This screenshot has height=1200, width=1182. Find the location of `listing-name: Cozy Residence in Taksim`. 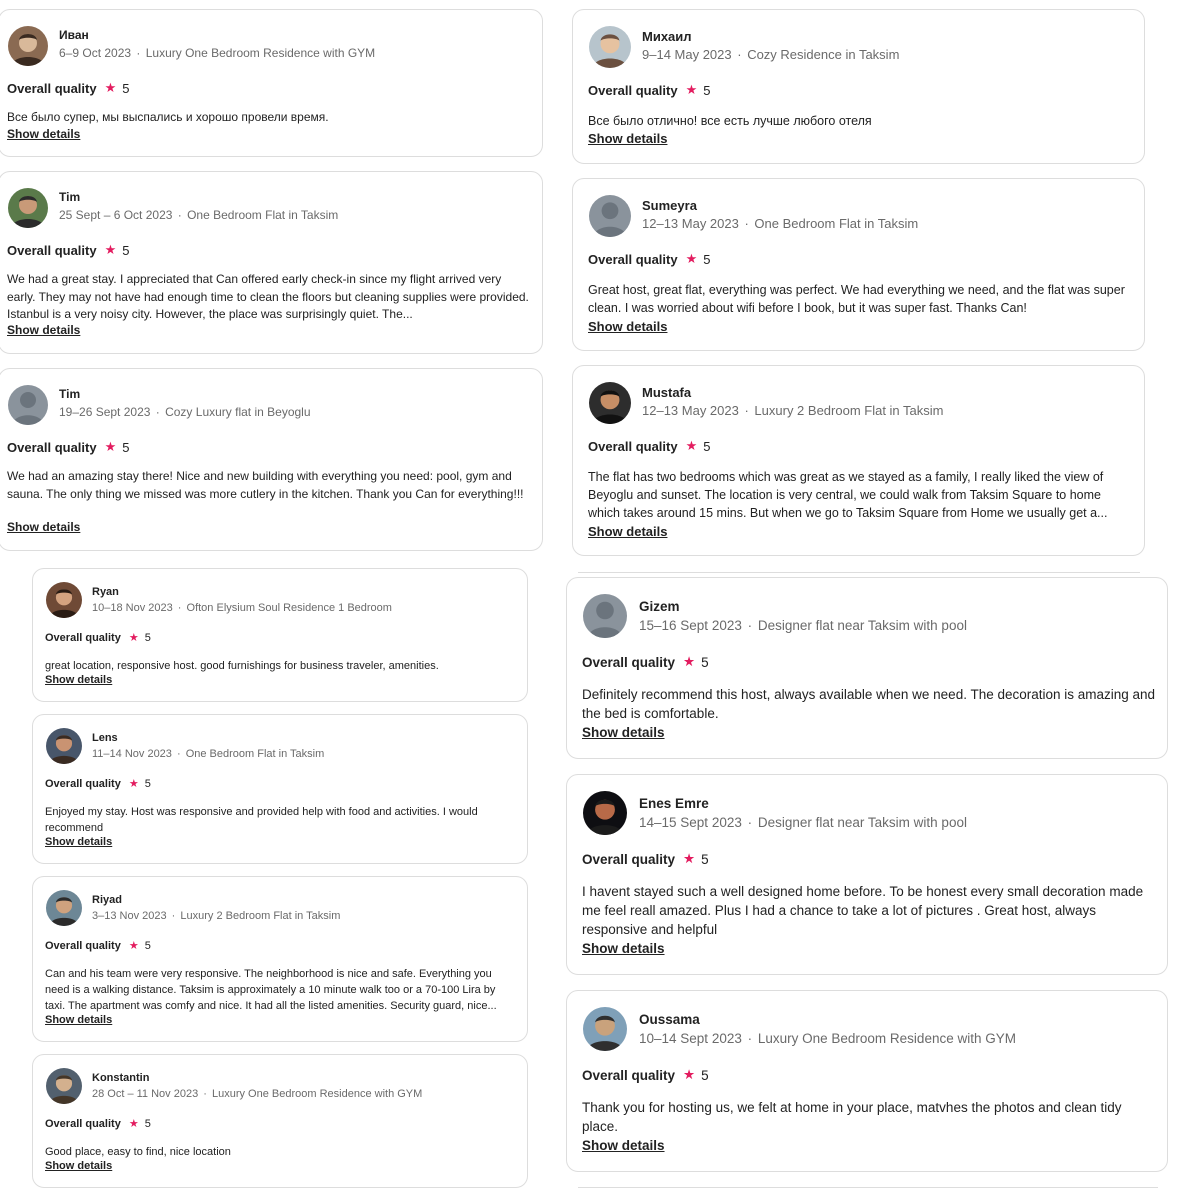

listing-name: Cozy Residence in Taksim is located at coordinates (823, 54).